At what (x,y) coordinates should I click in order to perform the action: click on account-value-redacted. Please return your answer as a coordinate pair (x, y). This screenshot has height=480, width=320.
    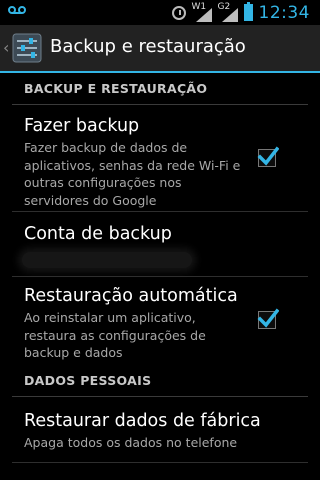
    Looking at the image, I should click on (107, 260).